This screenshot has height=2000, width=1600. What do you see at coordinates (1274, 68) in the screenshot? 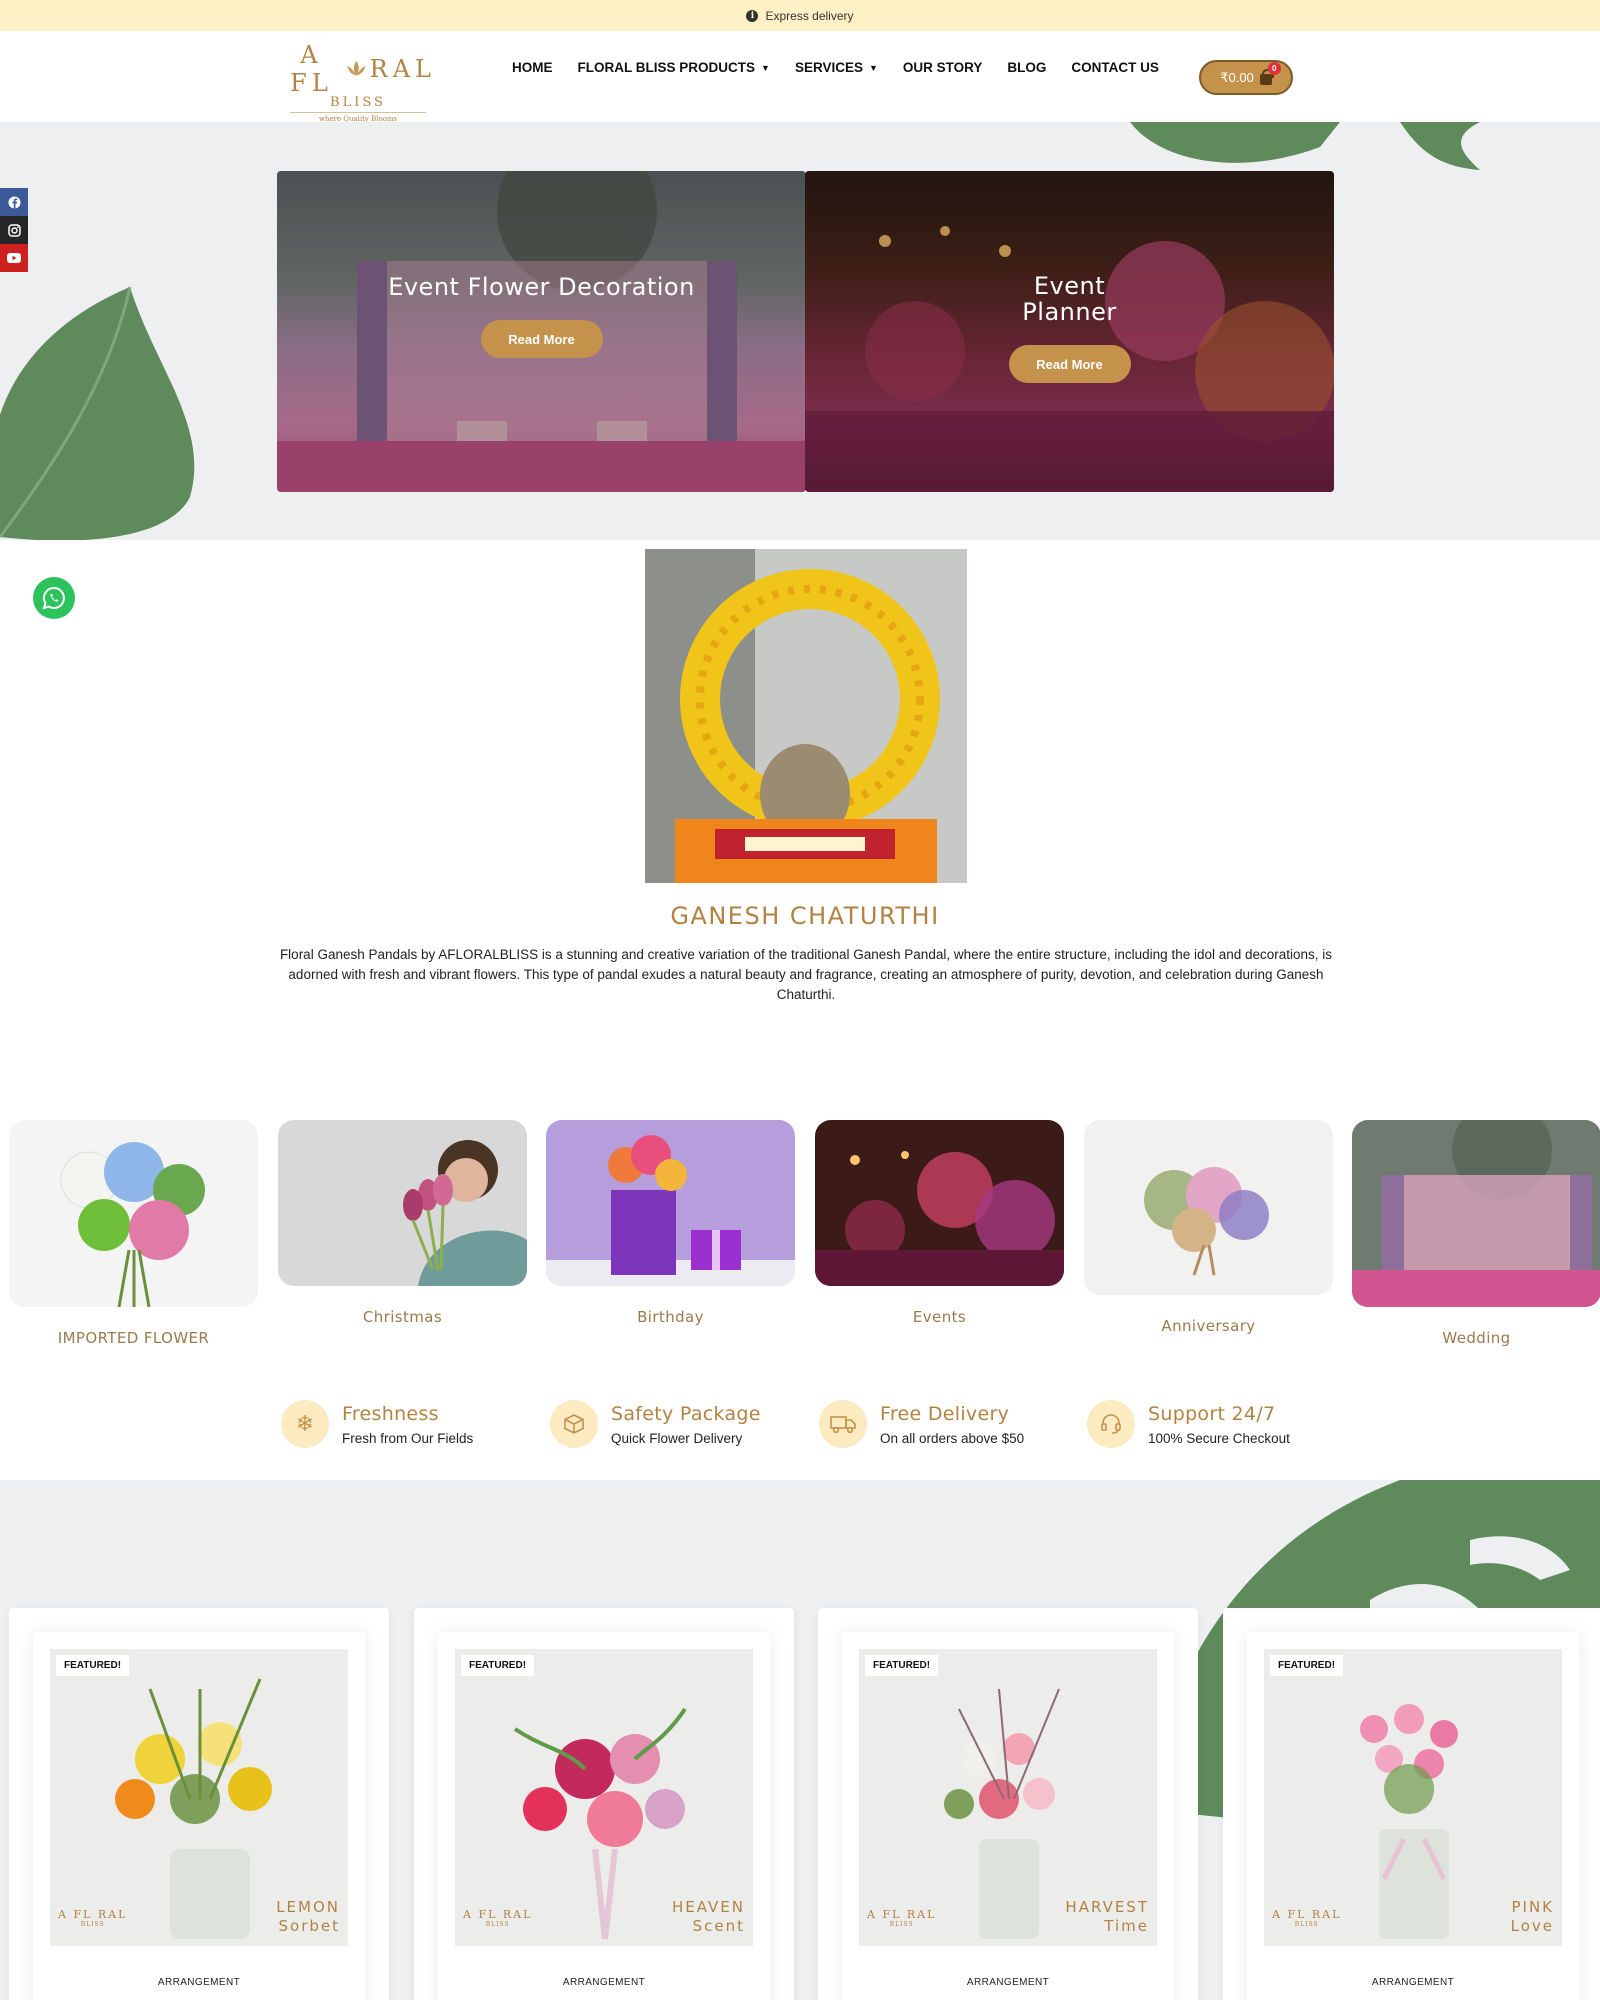
I see `cart-count-badge: 0` at bounding box center [1274, 68].